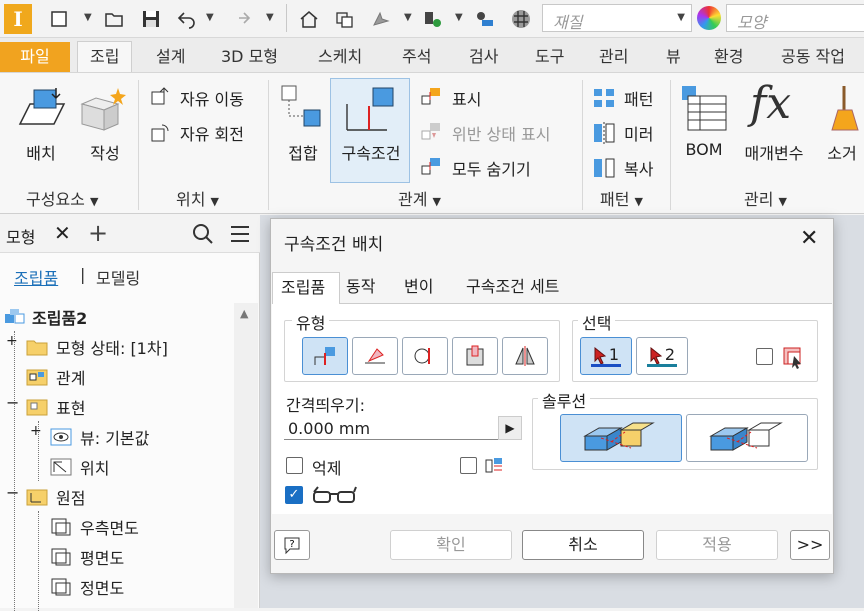  Describe the element at coordinates (466, 98) in the screenshot. I see `show-button: 표시` at that location.